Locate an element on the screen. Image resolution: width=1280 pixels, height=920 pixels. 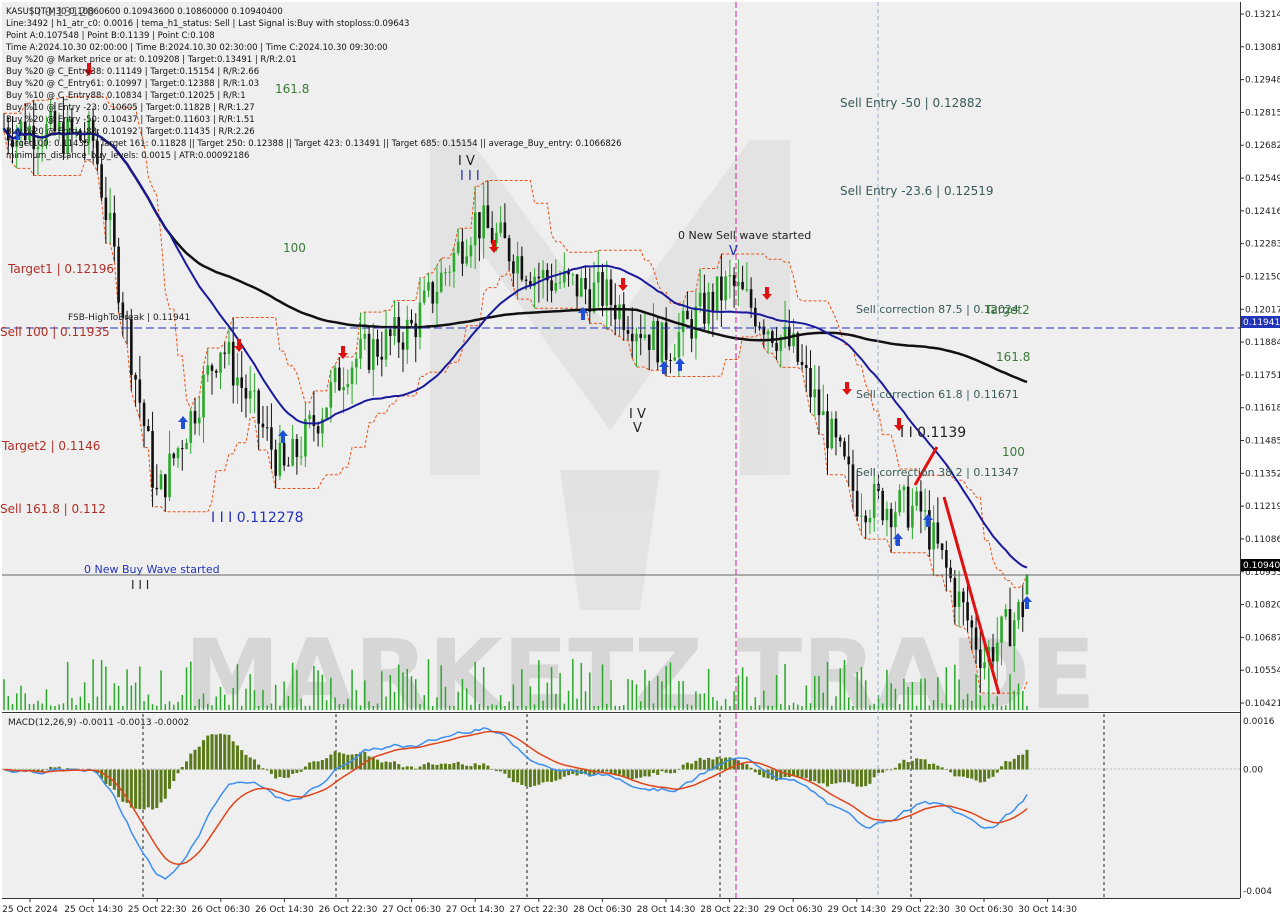
time-axis-label: 25 Oct 14:30 is located at coordinates (93, 910).